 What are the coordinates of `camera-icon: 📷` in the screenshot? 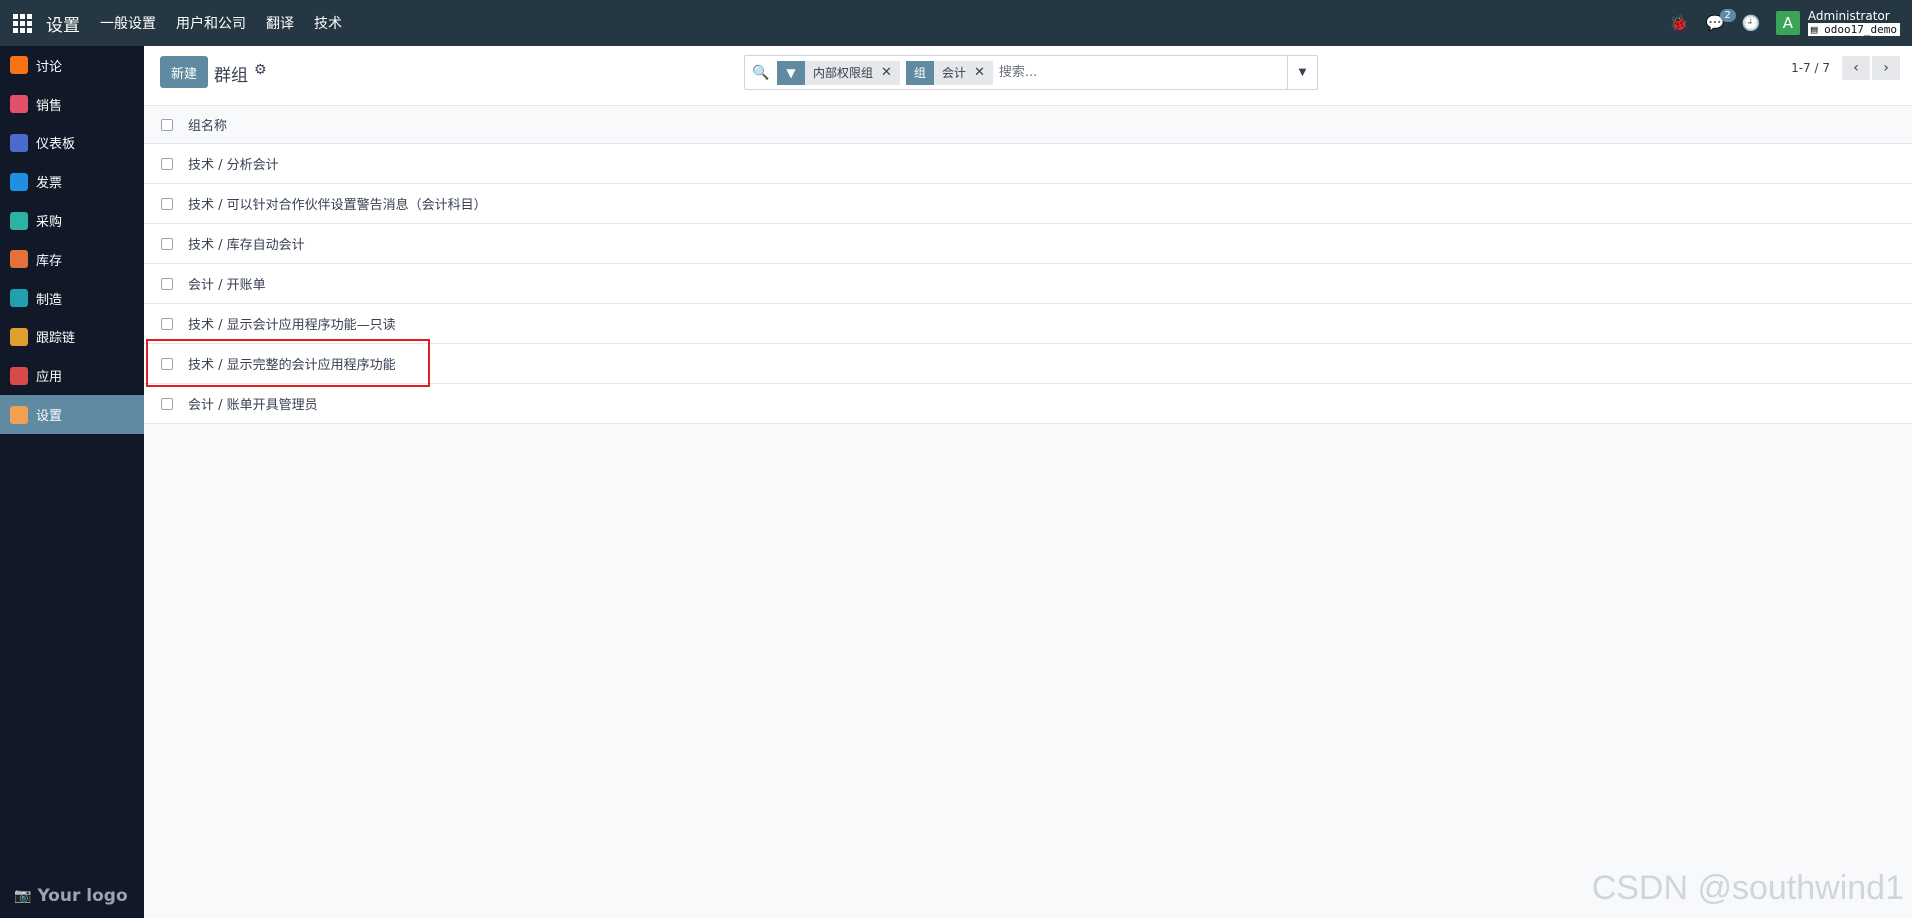 It's located at (23, 896).